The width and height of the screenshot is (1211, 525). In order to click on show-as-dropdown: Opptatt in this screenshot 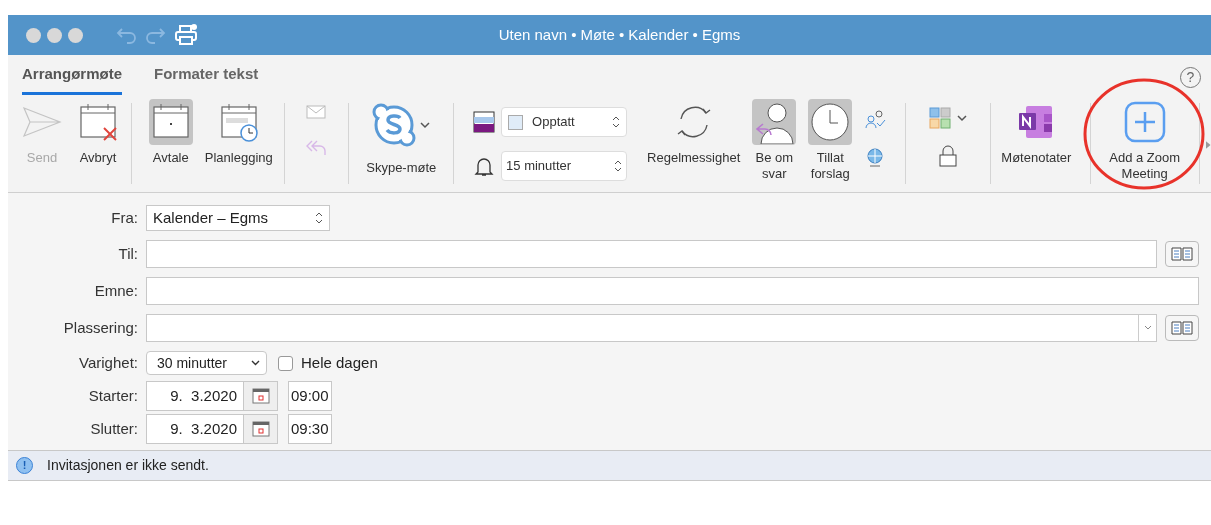, I will do `click(564, 122)`.